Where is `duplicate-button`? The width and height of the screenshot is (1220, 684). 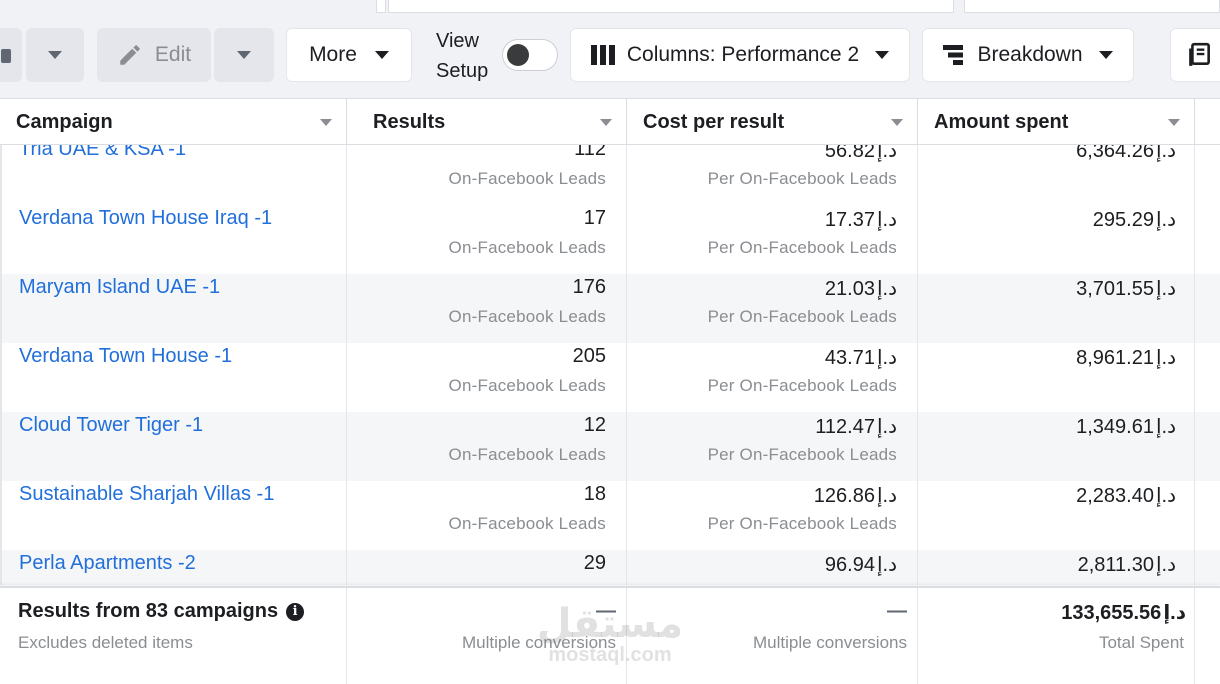 duplicate-button is located at coordinates (11, 55).